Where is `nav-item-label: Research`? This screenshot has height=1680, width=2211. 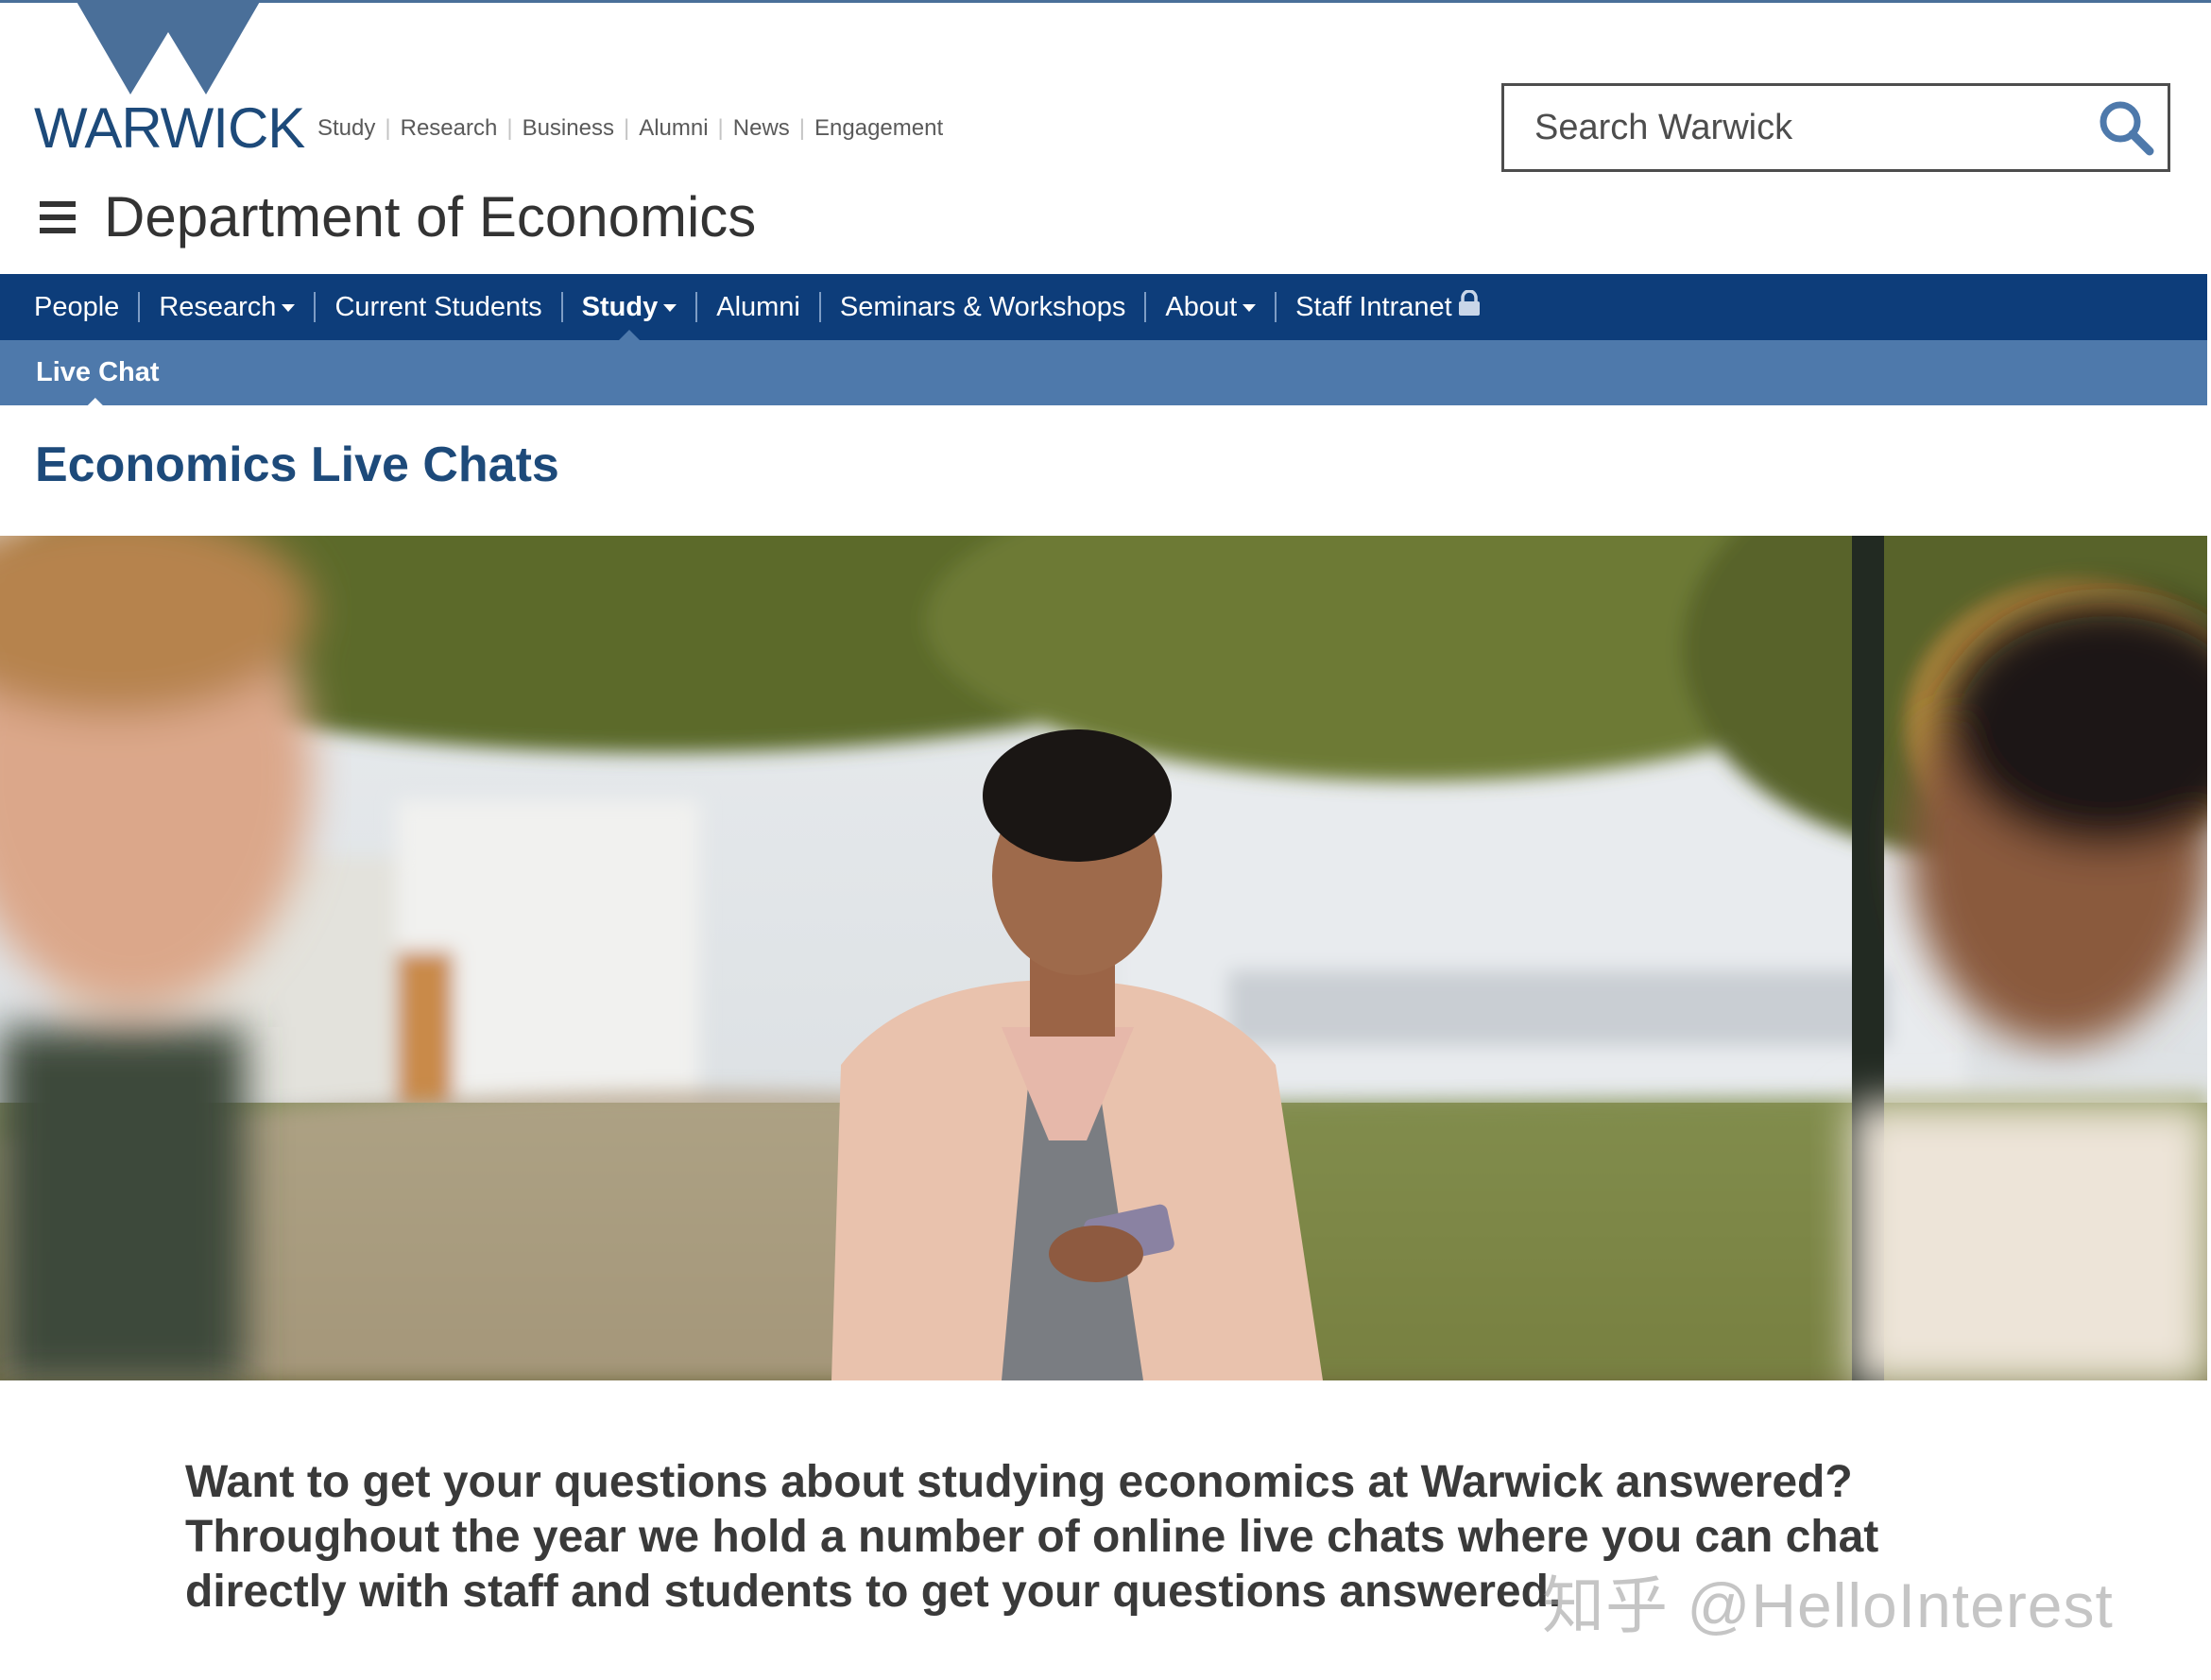
nav-item-label: Research is located at coordinates (218, 306).